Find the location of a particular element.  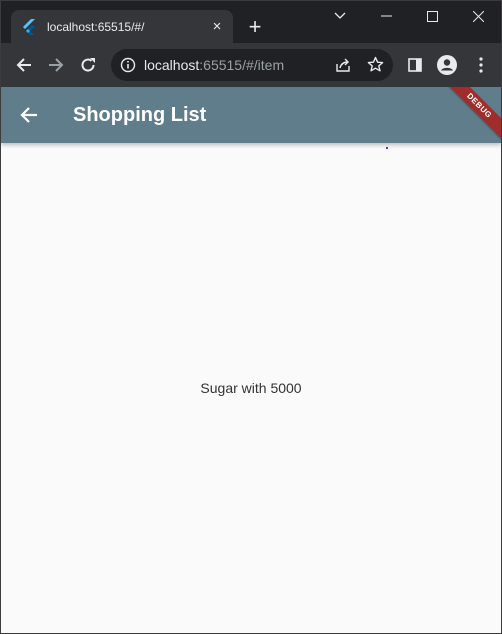

url-host: localhost is located at coordinates (172, 65).